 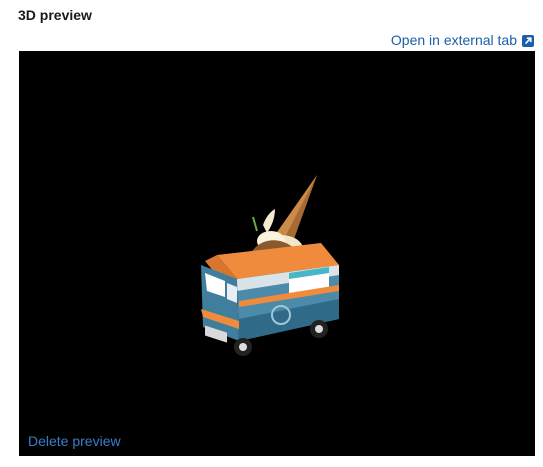 I want to click on section-title: 3D preview, so click(x=55, y=15).